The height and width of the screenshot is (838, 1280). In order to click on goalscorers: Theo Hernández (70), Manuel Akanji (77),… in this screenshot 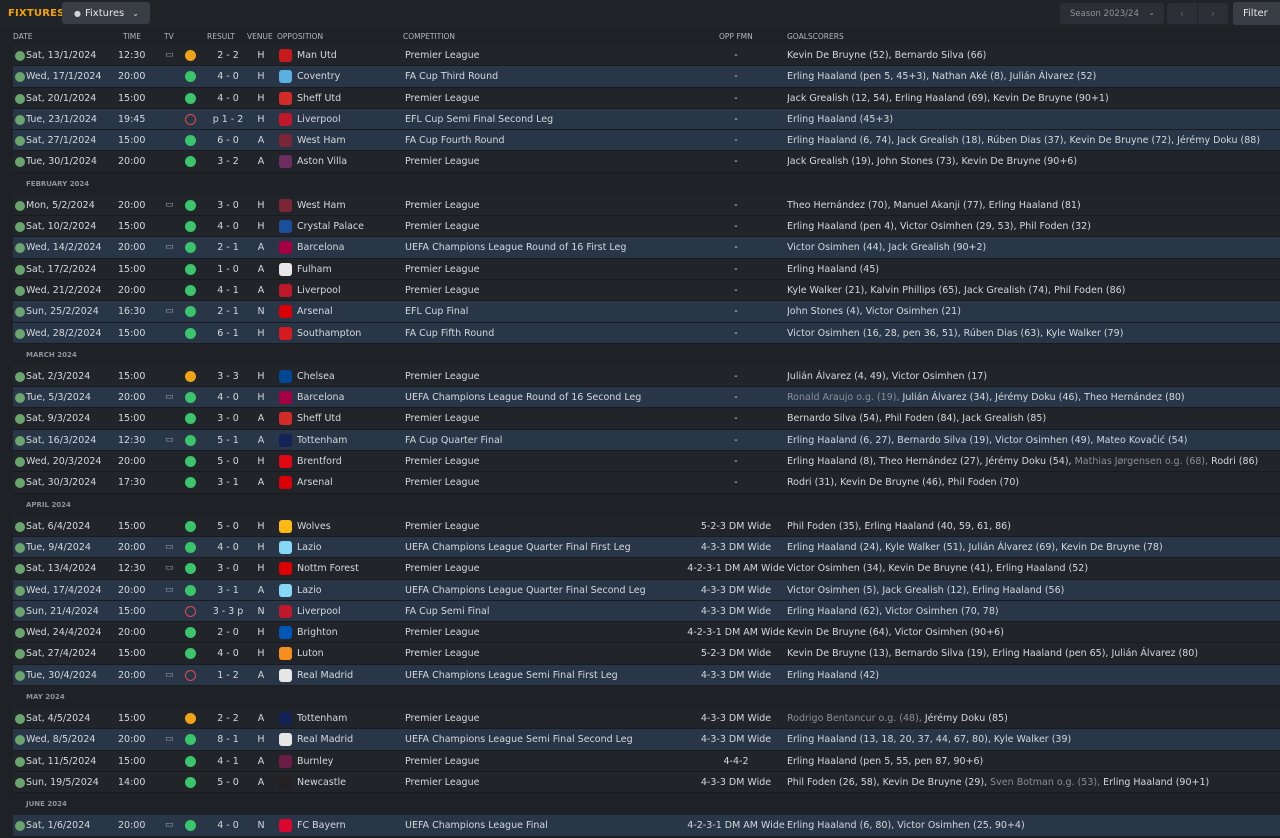, I will do `click(1032, 205)`.